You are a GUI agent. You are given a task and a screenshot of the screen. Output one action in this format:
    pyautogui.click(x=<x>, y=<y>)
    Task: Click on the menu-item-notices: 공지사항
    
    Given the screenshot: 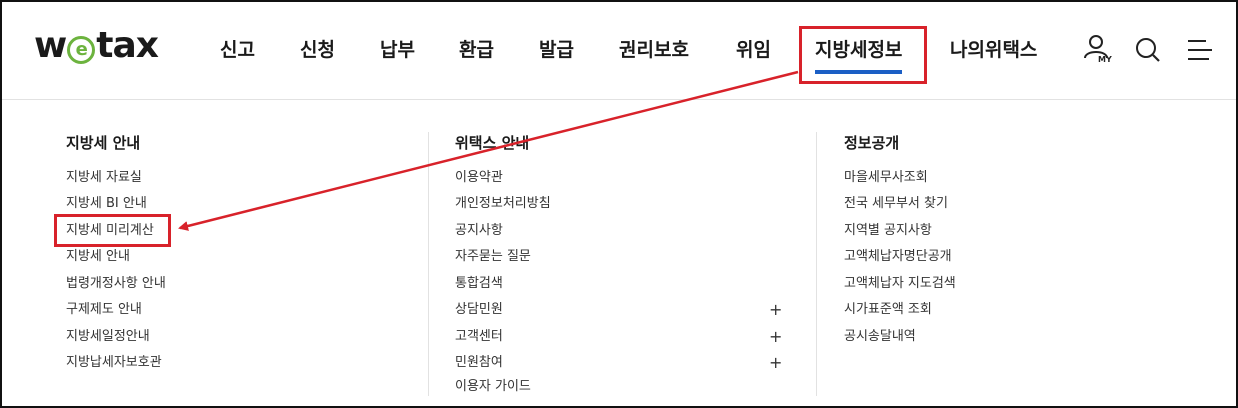 What is the action you would take?
    pyautogui.click(x=479, y=231)
    